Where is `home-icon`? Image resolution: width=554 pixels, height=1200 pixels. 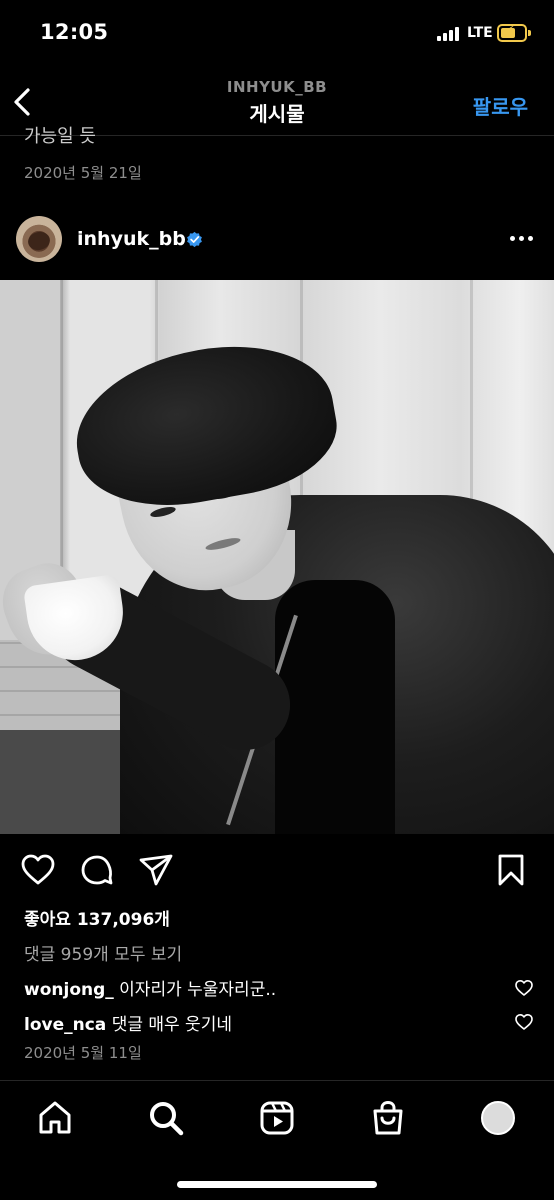
home-icon is located at coordinates (55, 1118).